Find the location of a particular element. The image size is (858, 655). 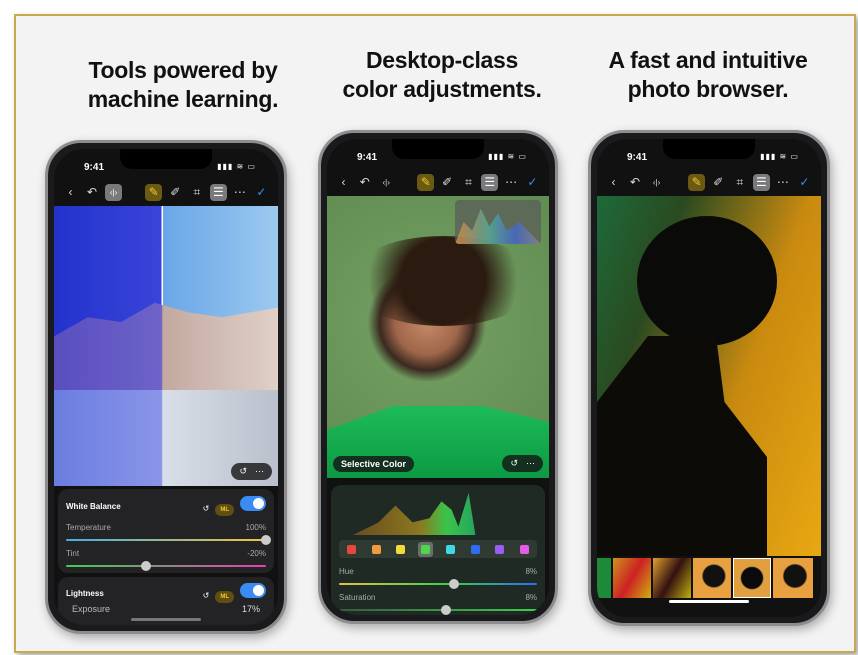

thumbnail-selected is located at coordinates (752, 578).